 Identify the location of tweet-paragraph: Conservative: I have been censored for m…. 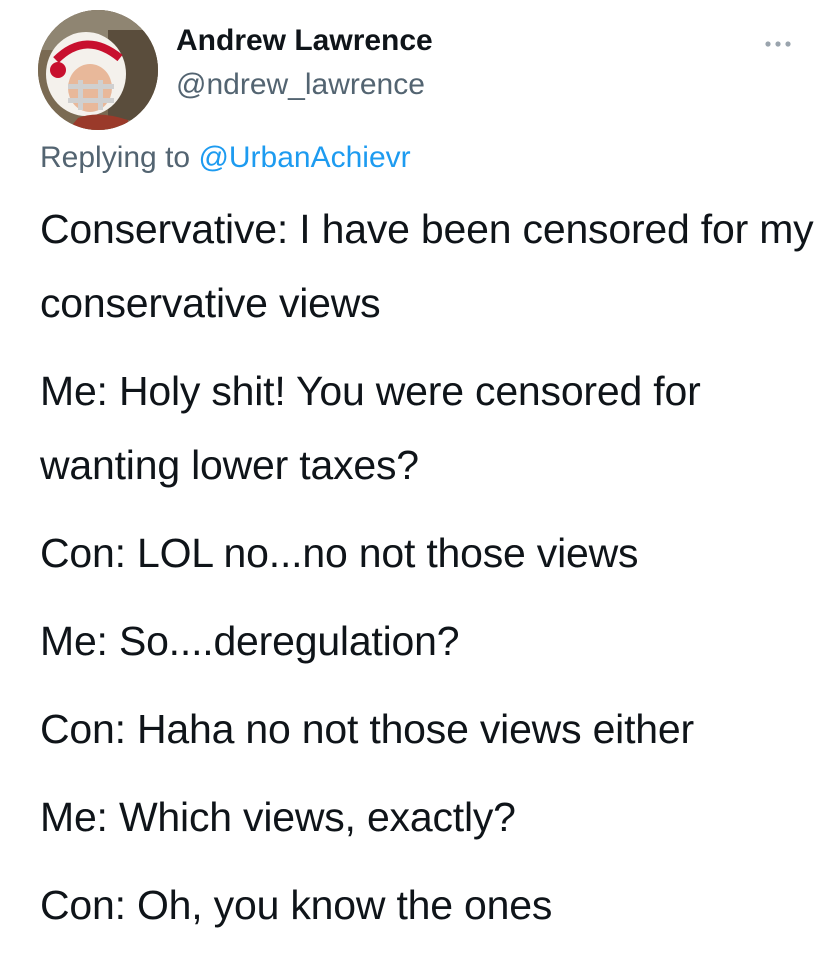
(427, 266).